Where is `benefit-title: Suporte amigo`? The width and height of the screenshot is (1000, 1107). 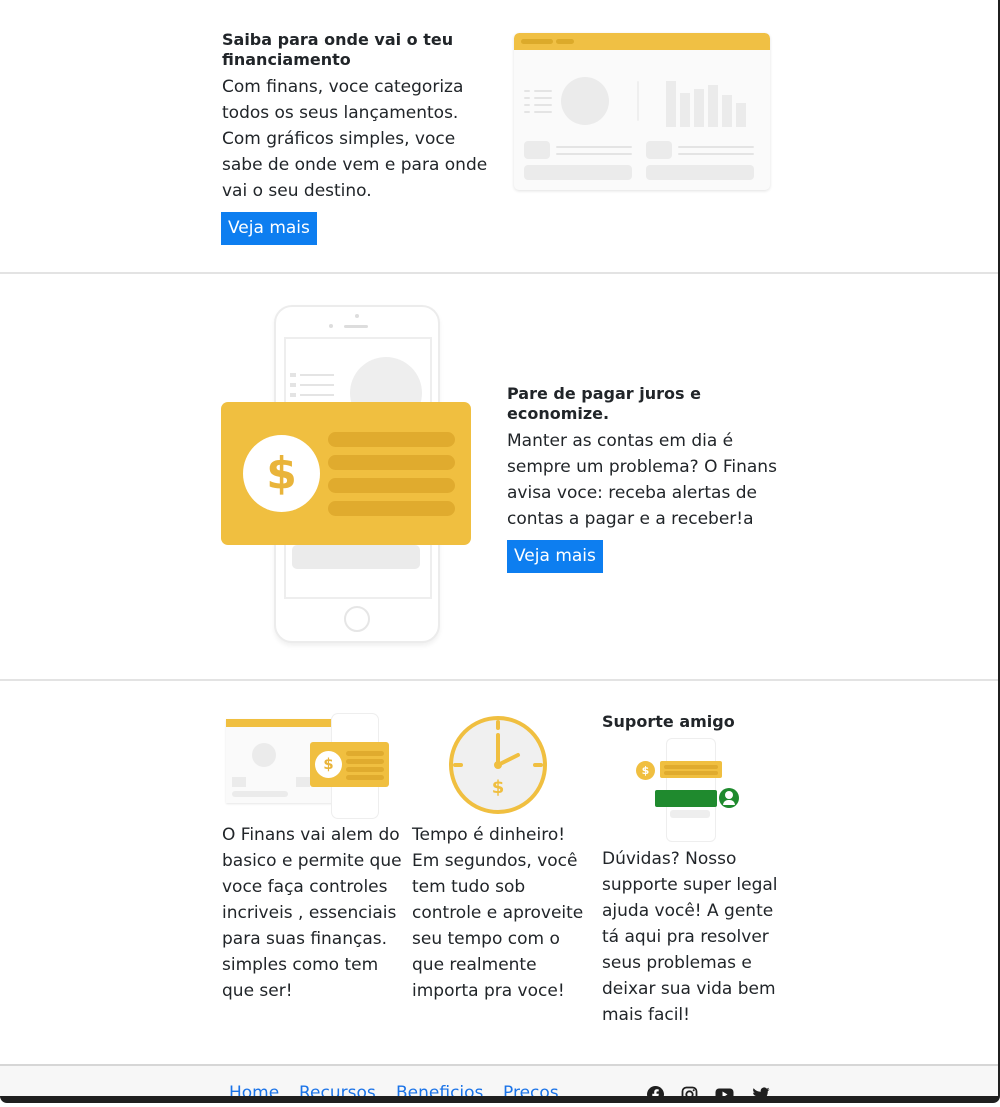
benefit-title: Suporte amigo is located at coordinates (668, 721).